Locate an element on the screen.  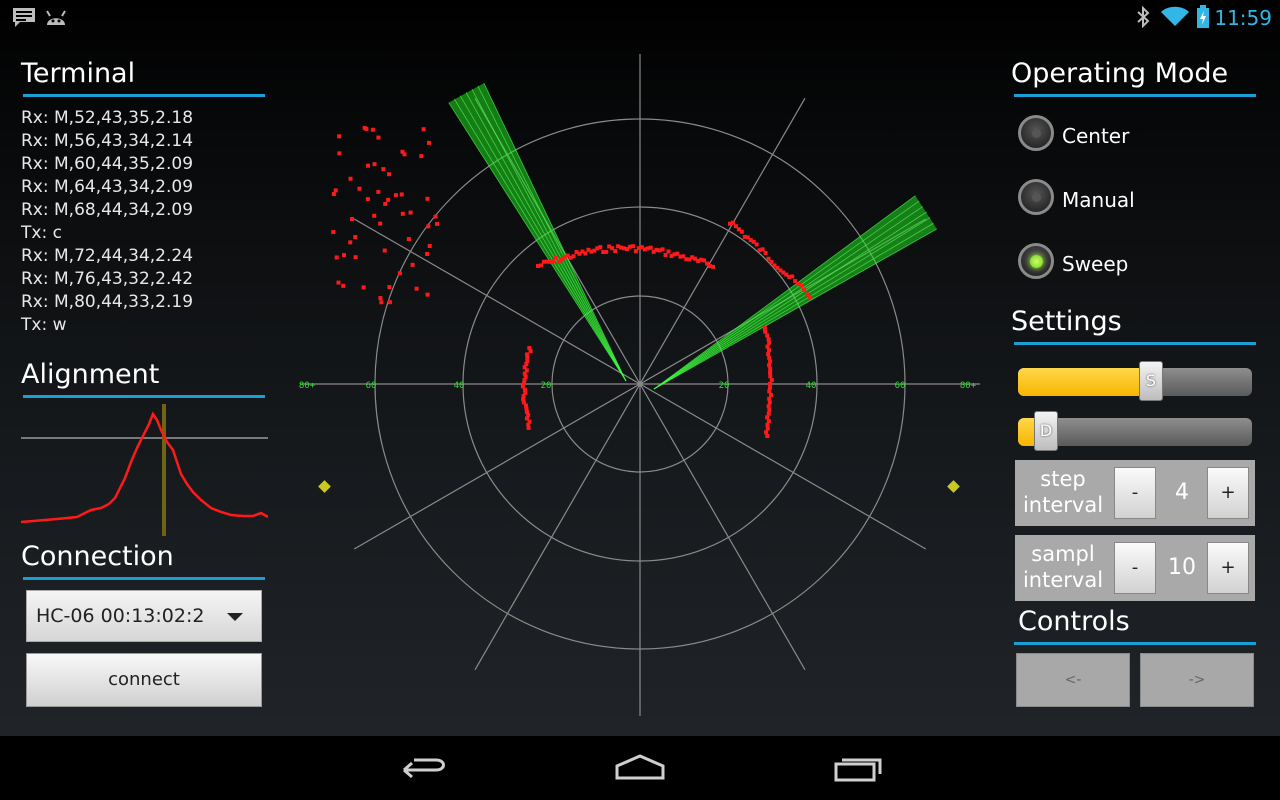
mode-manual-label: Manual is located at coordinates (1098, 200).